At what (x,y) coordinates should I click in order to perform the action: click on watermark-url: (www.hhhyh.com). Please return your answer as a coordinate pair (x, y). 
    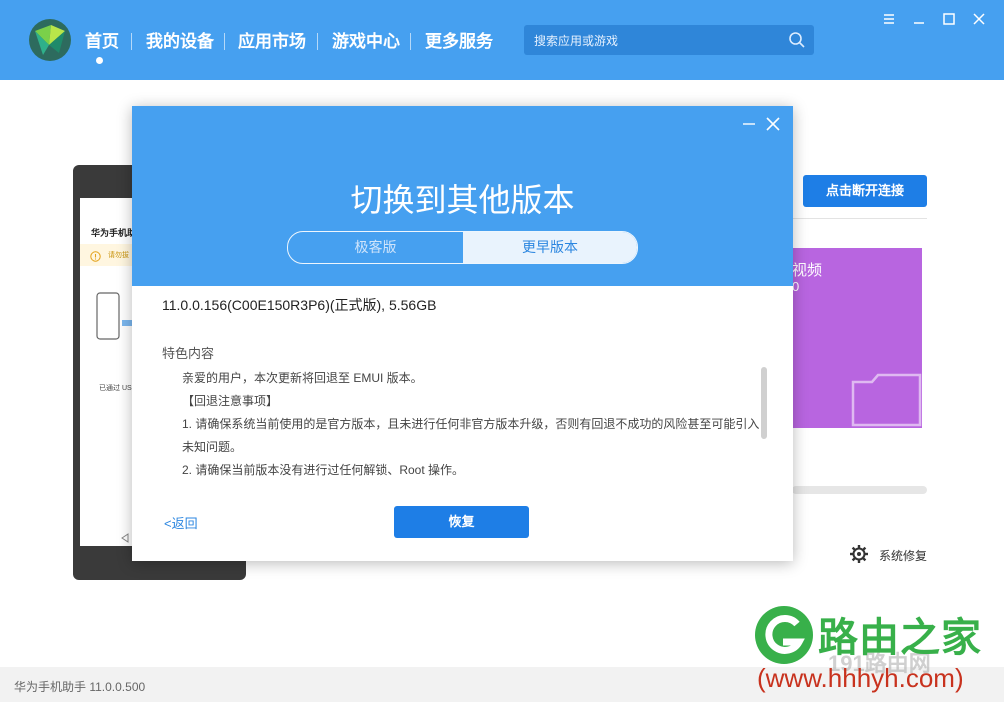
    Looking at the image, I should click on (860, 678).